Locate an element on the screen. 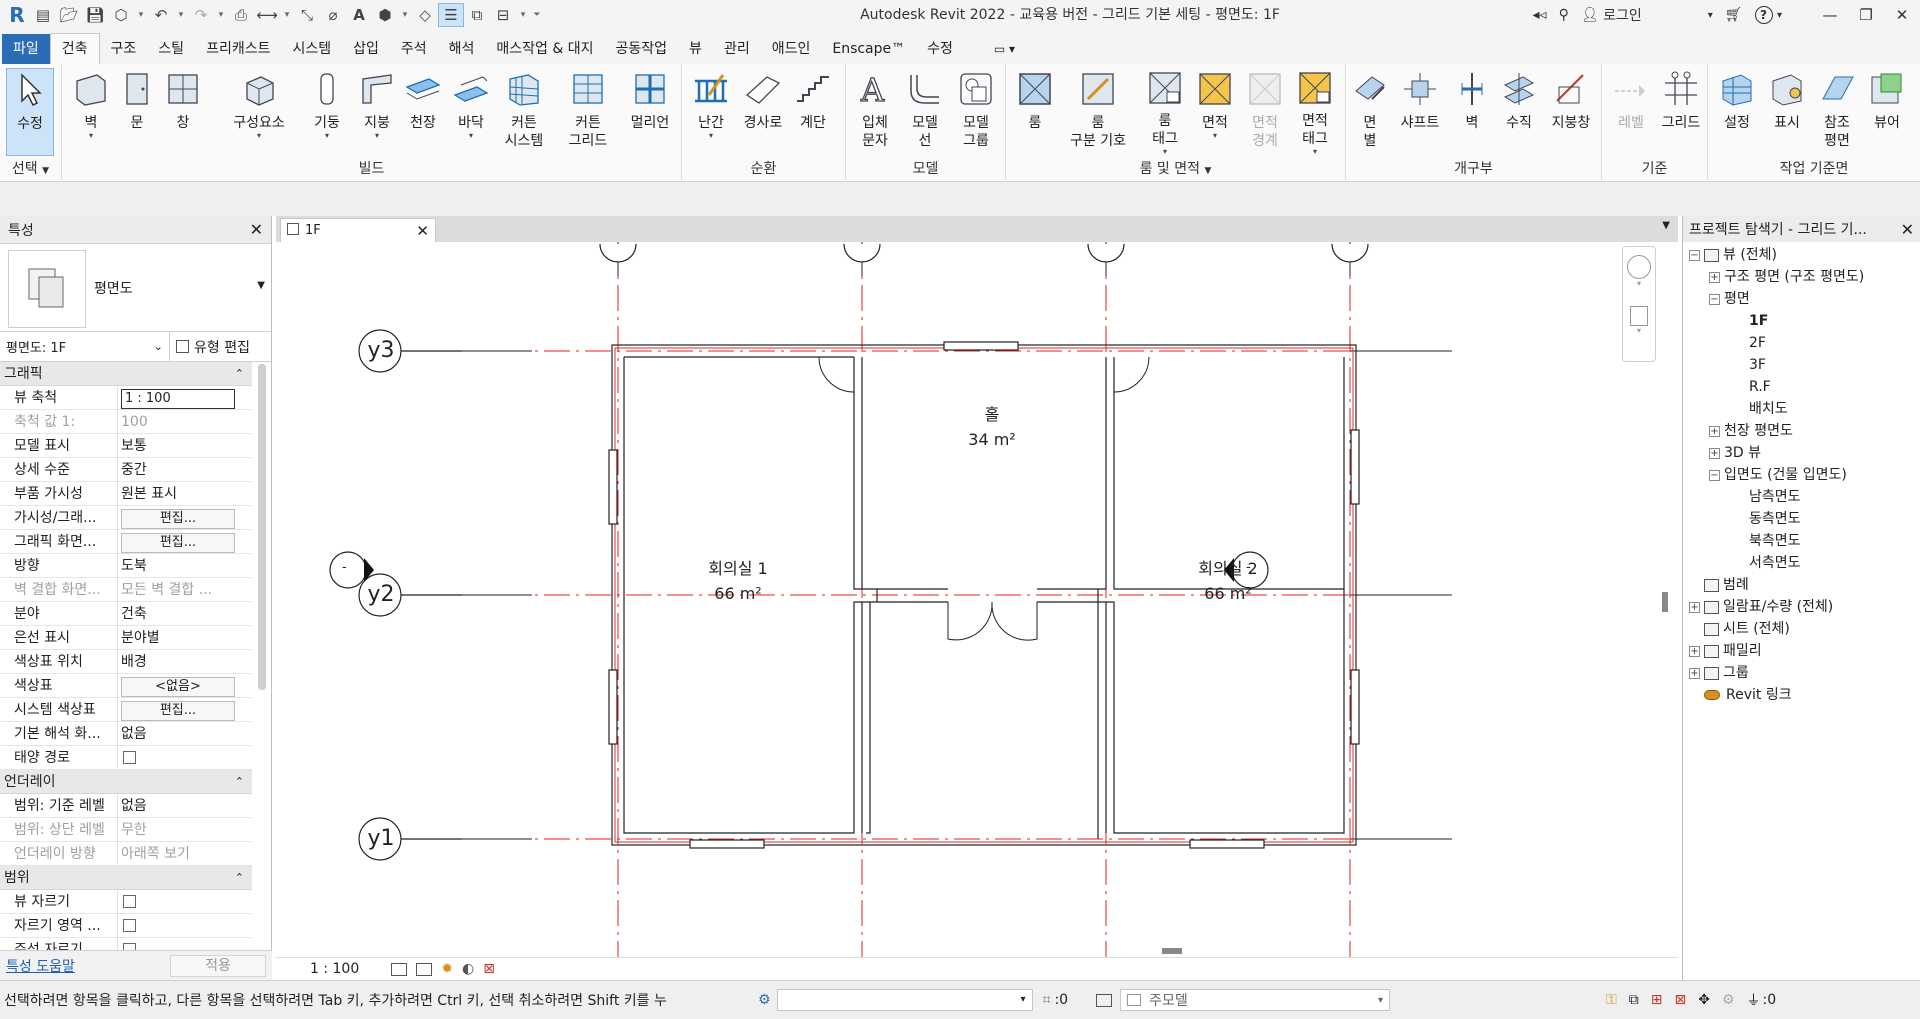 The width and height of the screenshot is (1920, 1019). tab-architecture: 건축 is located at coordinates (74, 48).